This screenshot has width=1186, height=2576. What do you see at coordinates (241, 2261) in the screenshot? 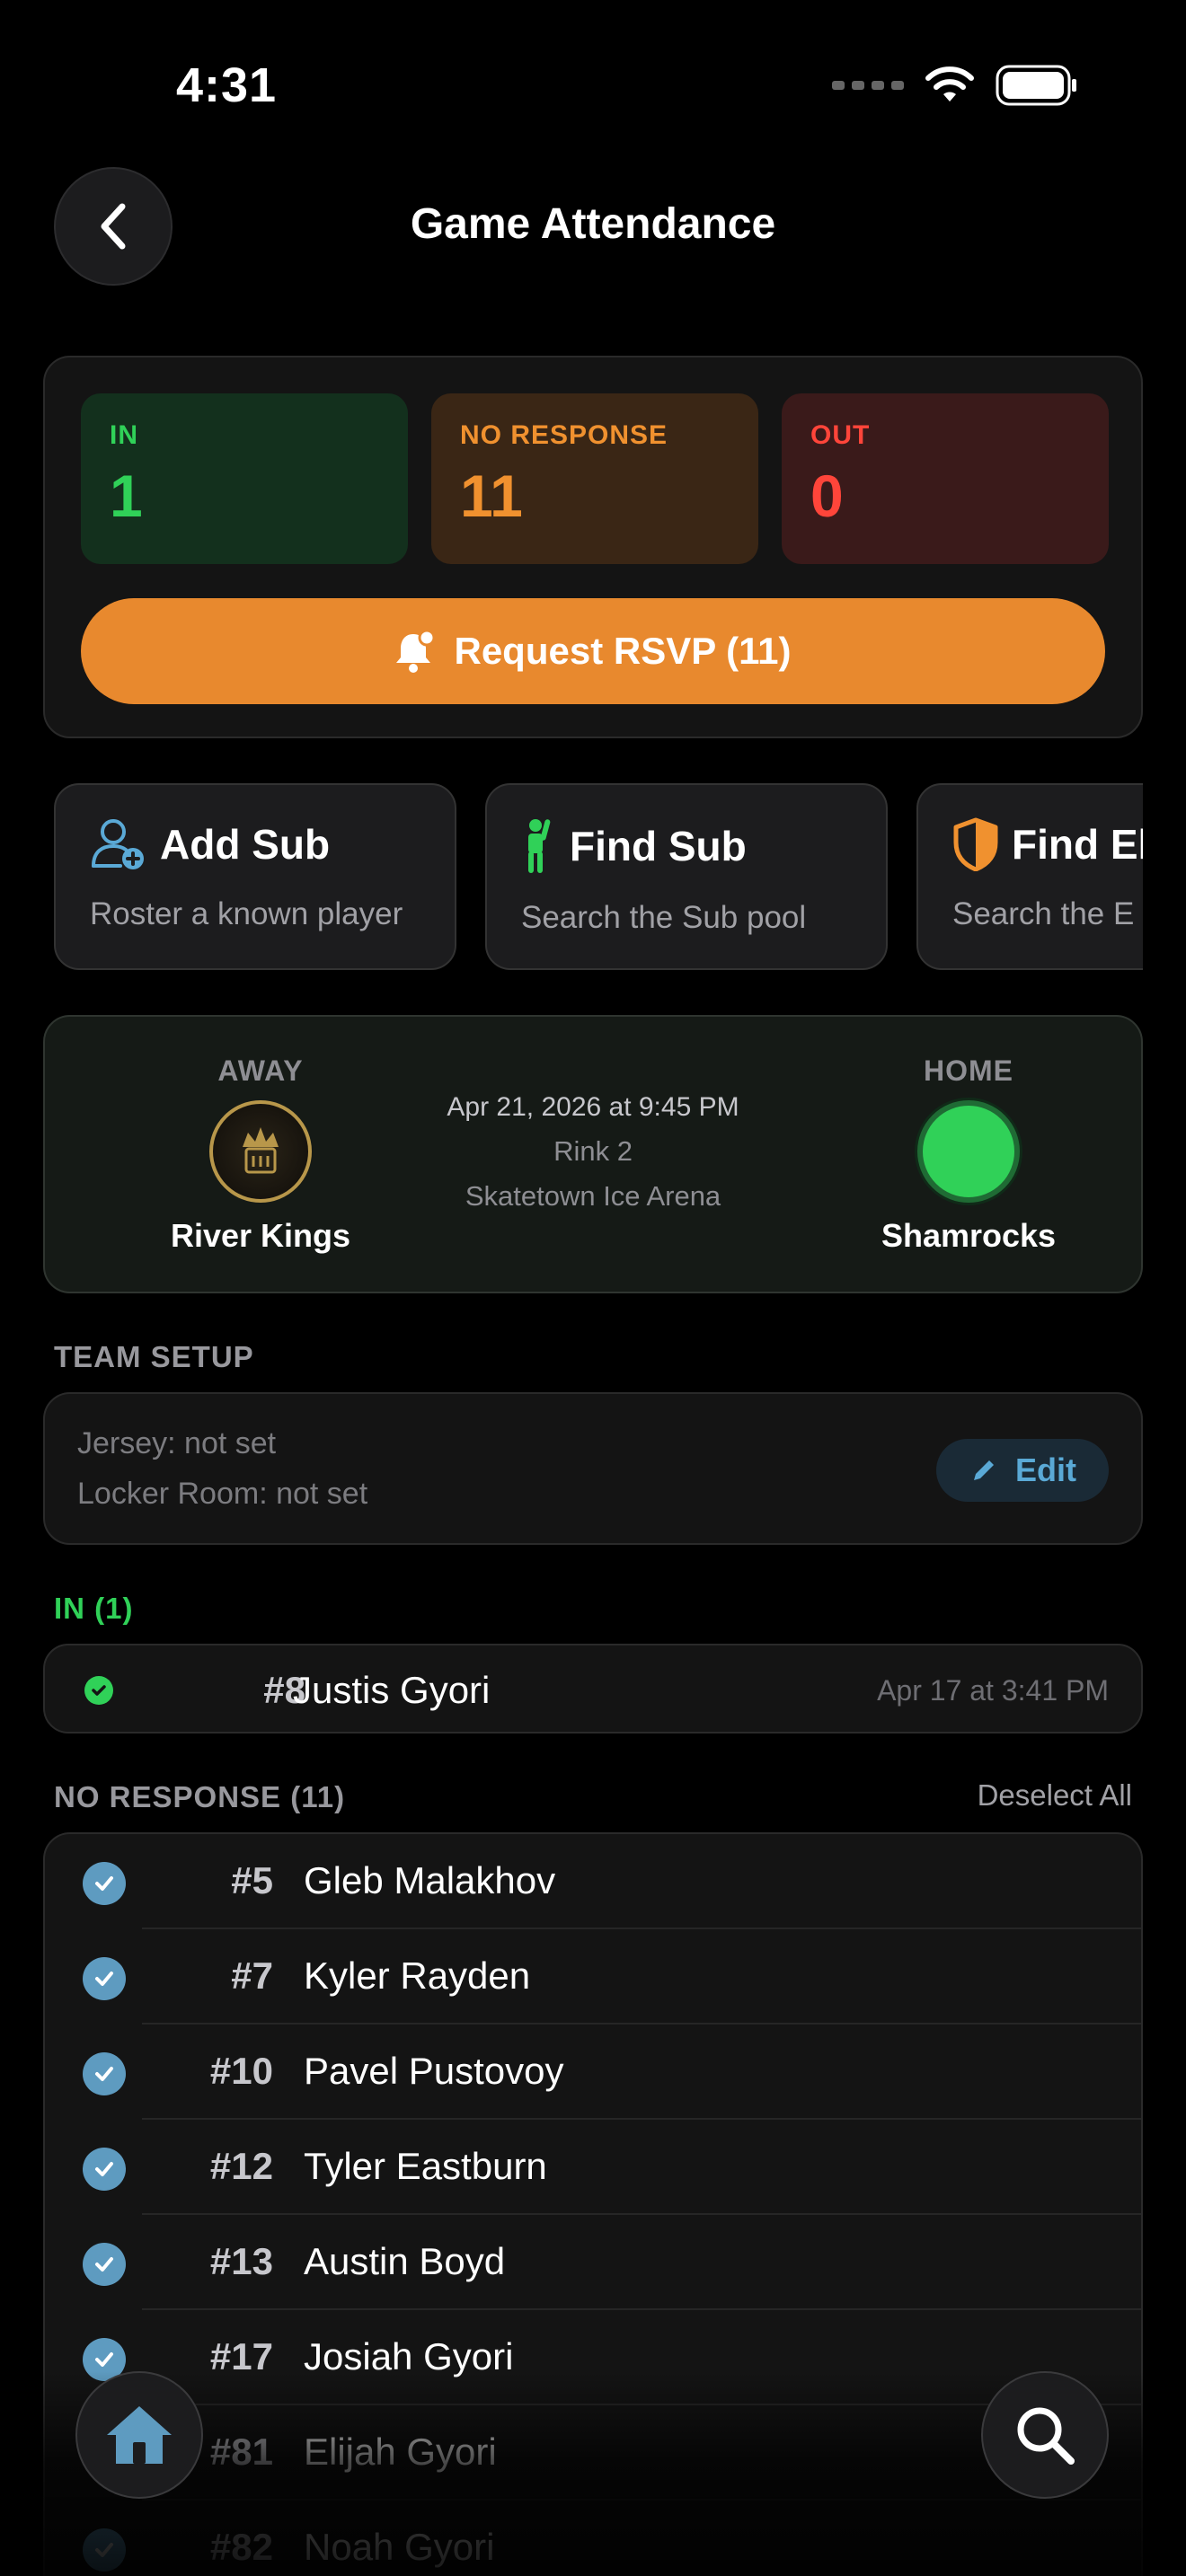
I see `player-number: #13` at bounding box center [241, 2261].